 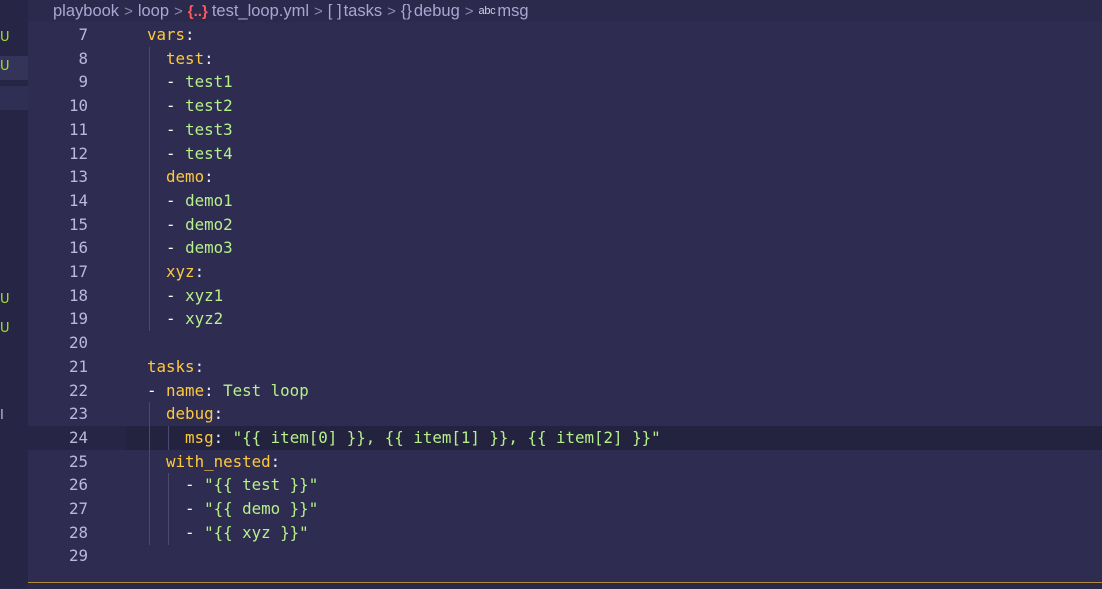 I want to click on code-content: xyz:, so click(x=175, y=272).